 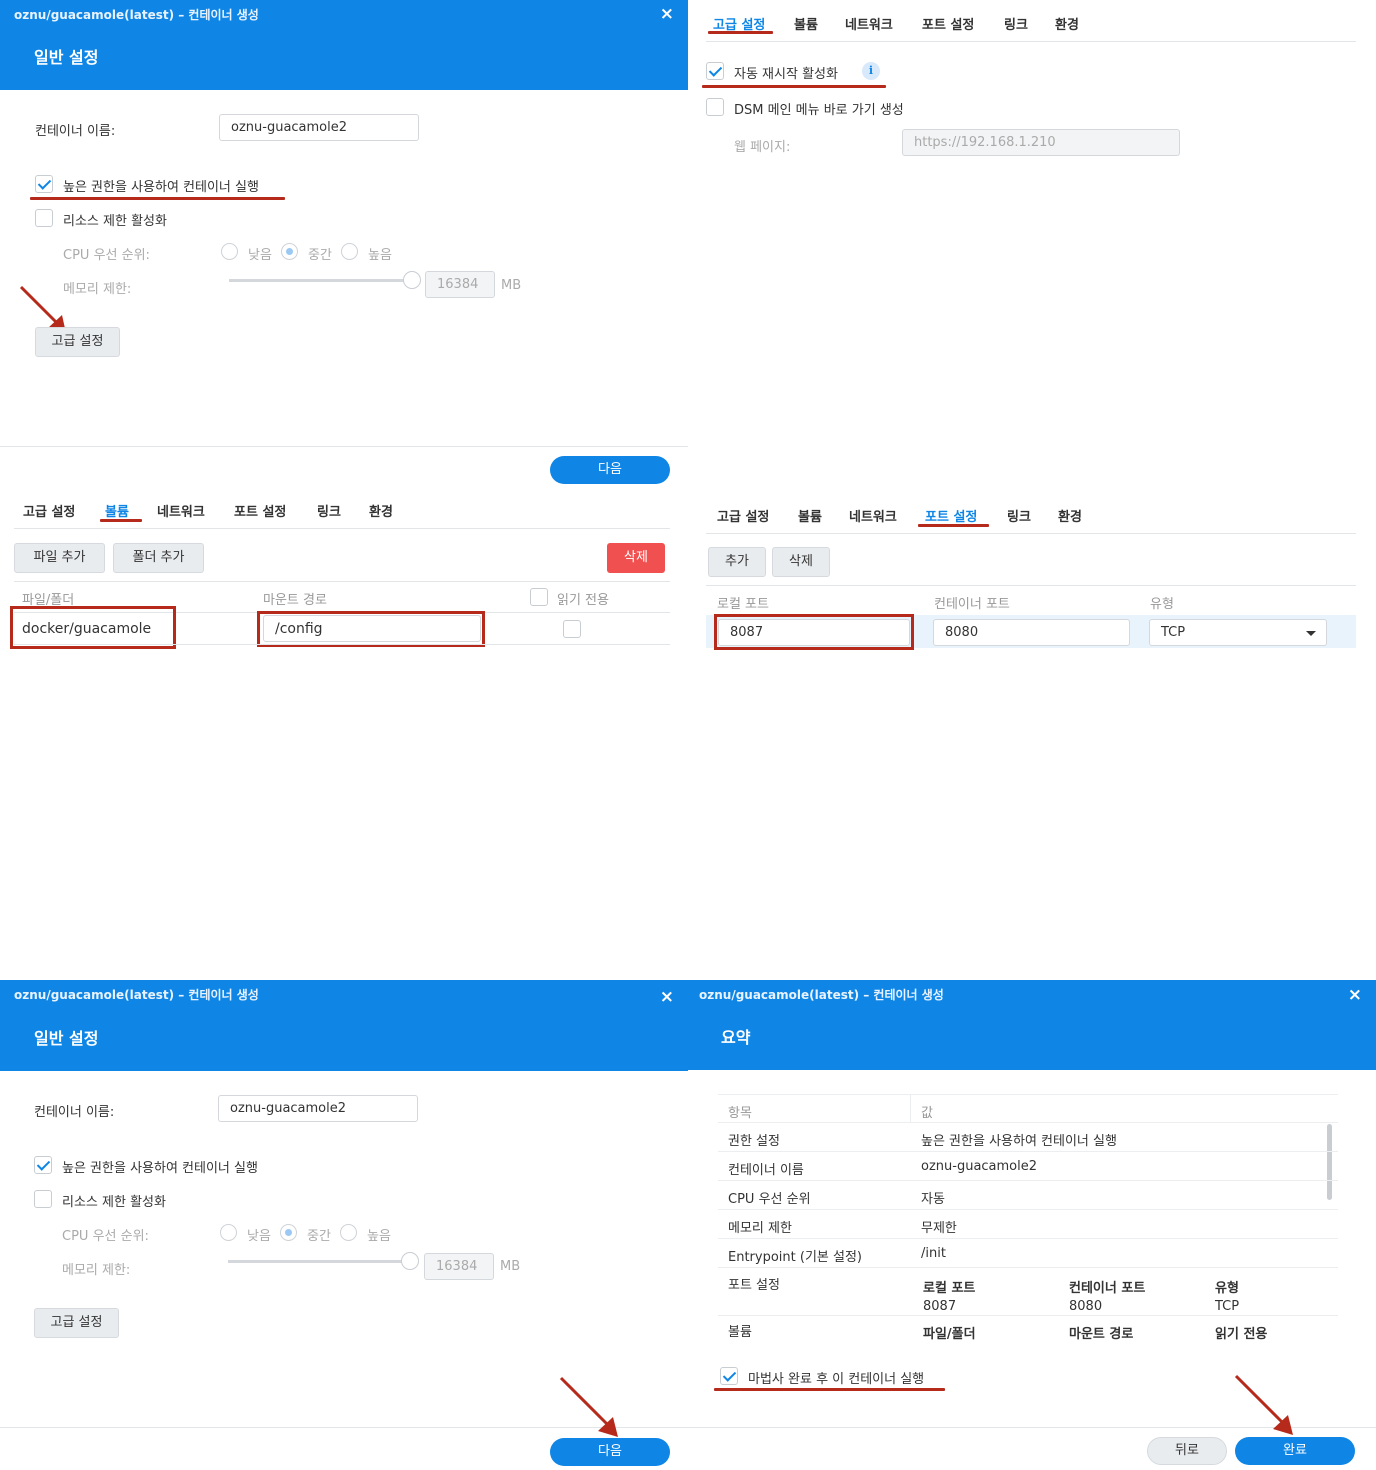 What do you see at coordinates (1187, 1451) in the screenshot?
I see `back-button: 뒤로` at bounding box center [1187, 1451].